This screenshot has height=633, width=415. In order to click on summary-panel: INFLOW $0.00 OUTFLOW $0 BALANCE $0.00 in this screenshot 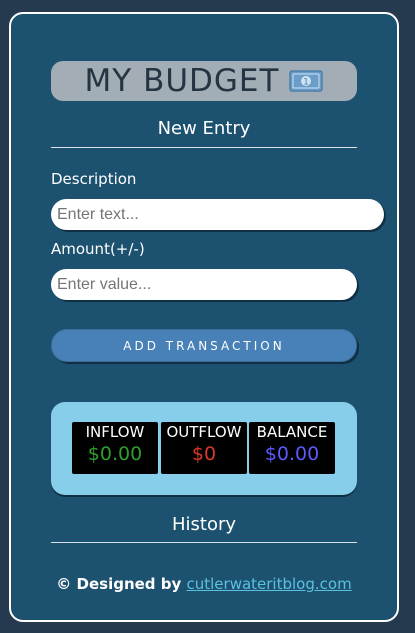, I will do `click(204, 448)`.